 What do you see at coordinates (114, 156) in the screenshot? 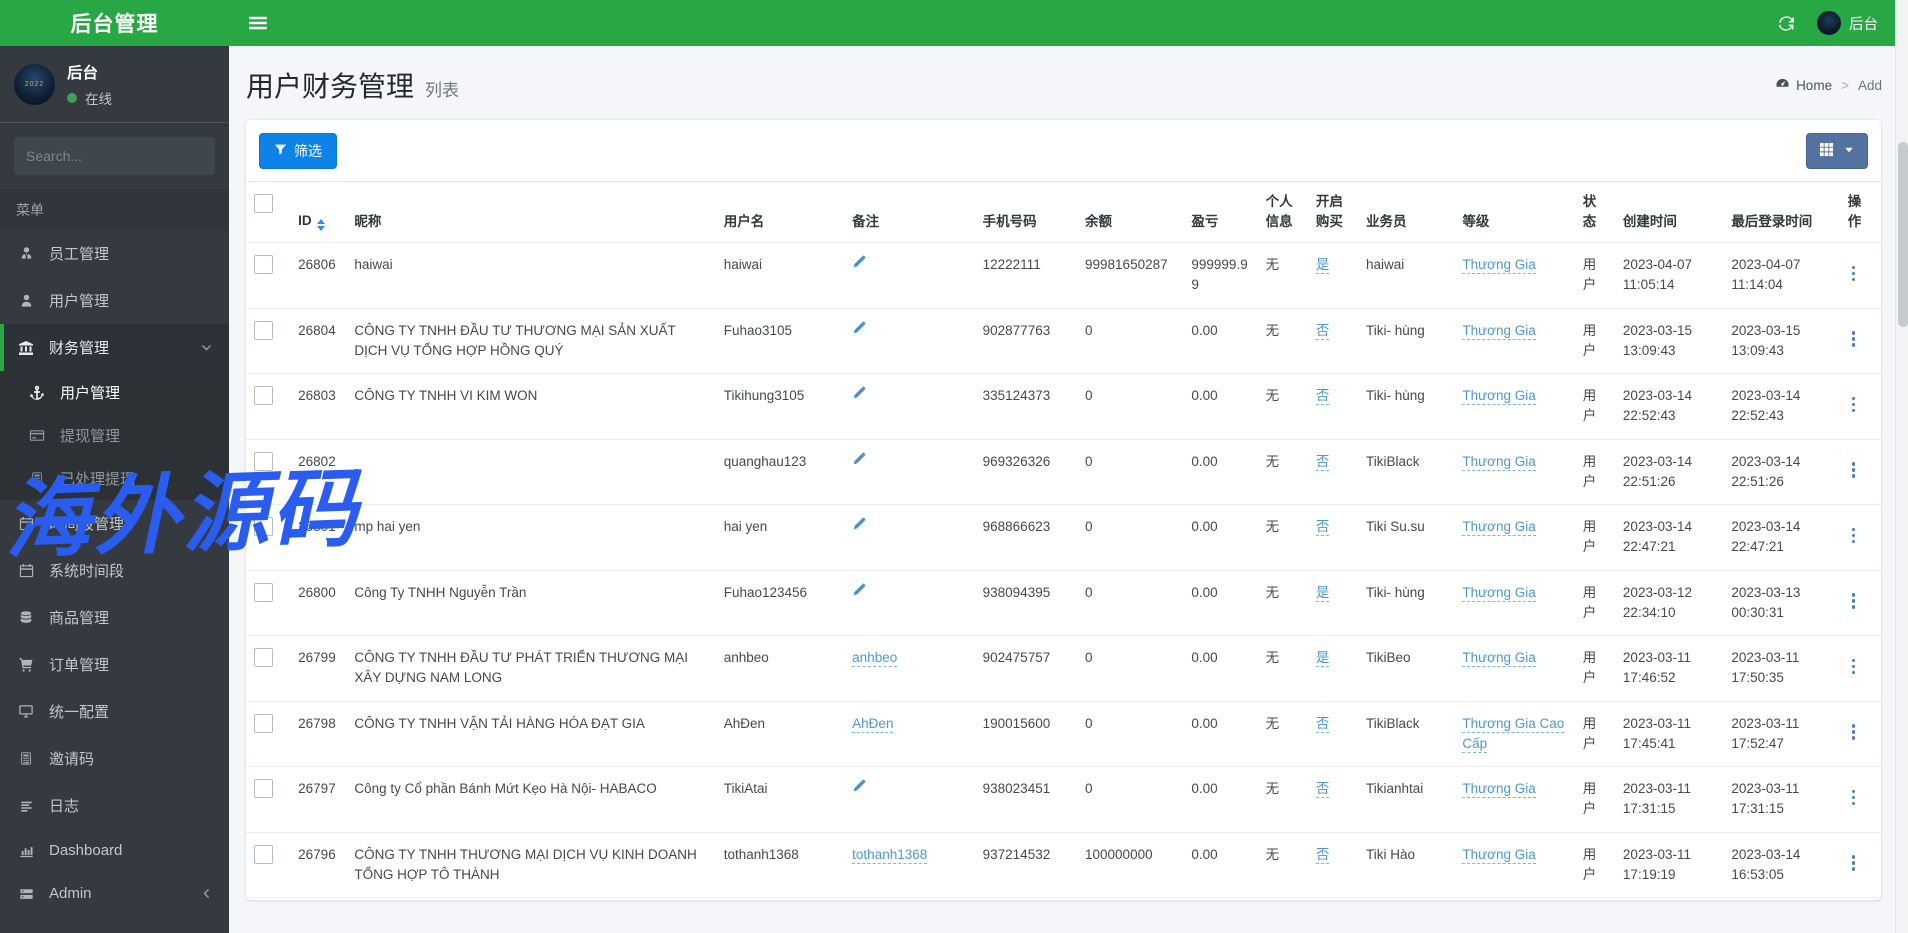
I see `search-input` at bounding box center [114, 156].